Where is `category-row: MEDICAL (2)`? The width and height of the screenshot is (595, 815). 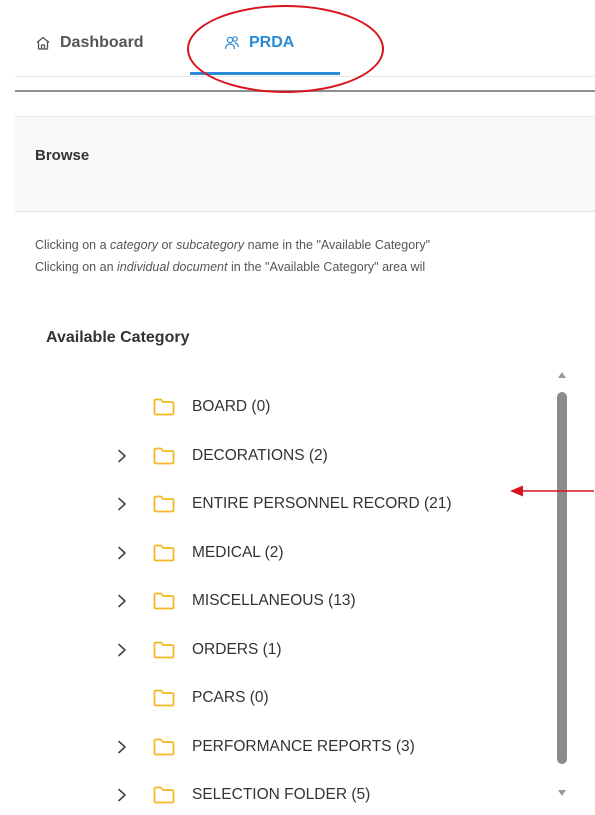 category-row: MEDICAL (2) is located at coordinates (270, 553).